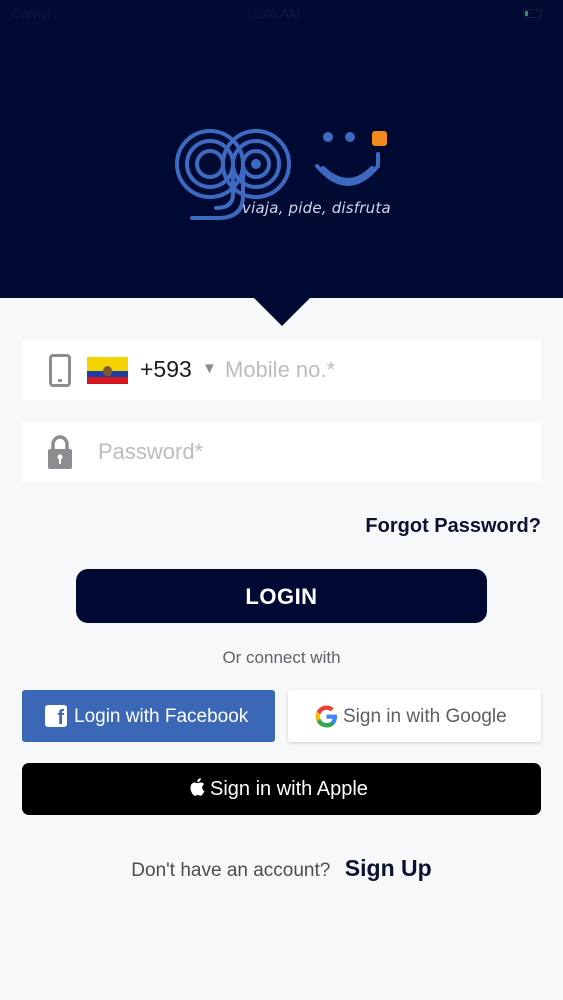 The image size is (563, 1000). I want to click on mobile-number-field: +593 ▼, so click(281, 370).